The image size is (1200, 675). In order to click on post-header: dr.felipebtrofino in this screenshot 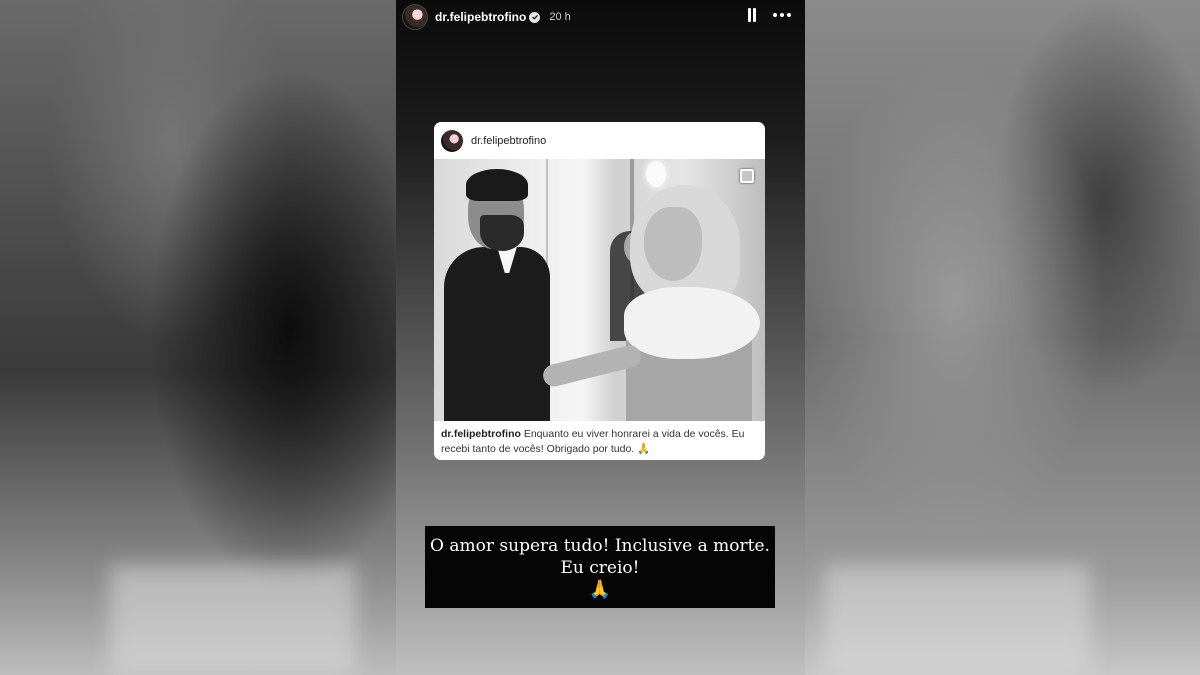, I will do `click(599, 140)`.